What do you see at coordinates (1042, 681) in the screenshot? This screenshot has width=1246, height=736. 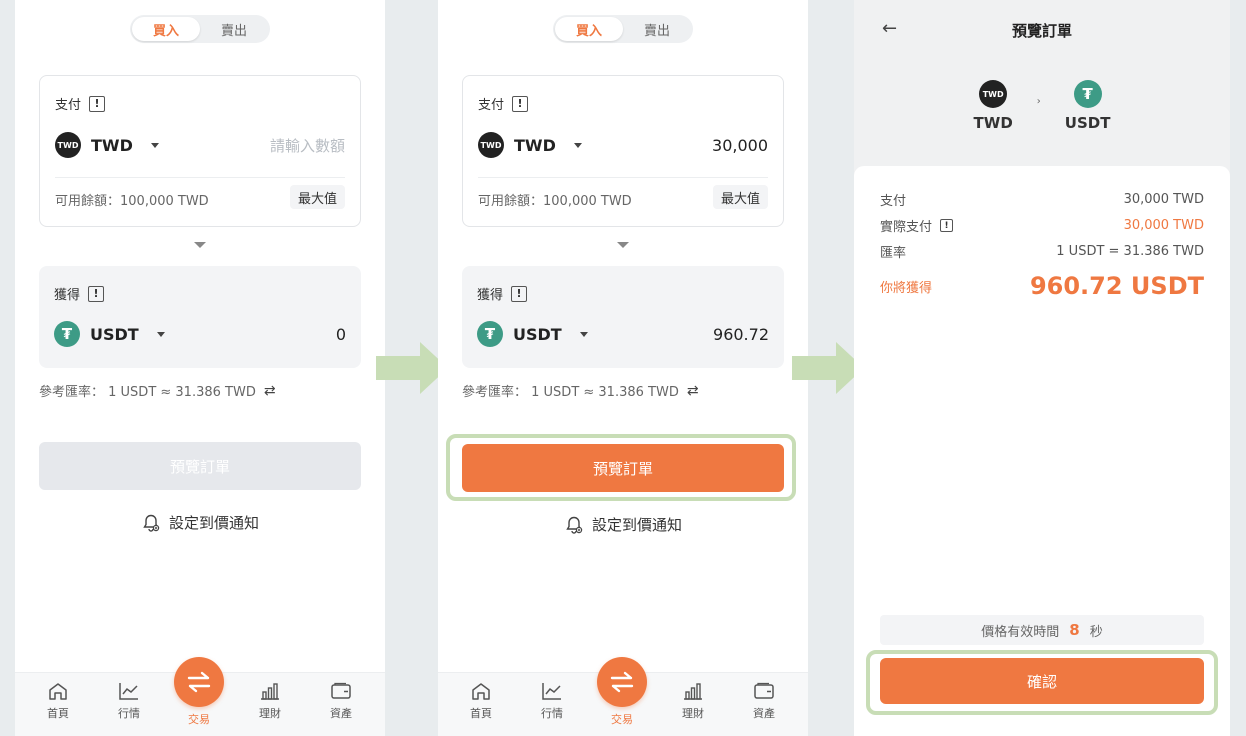 I see `confirm-button: 確認` at bounding box center [1042, 681].